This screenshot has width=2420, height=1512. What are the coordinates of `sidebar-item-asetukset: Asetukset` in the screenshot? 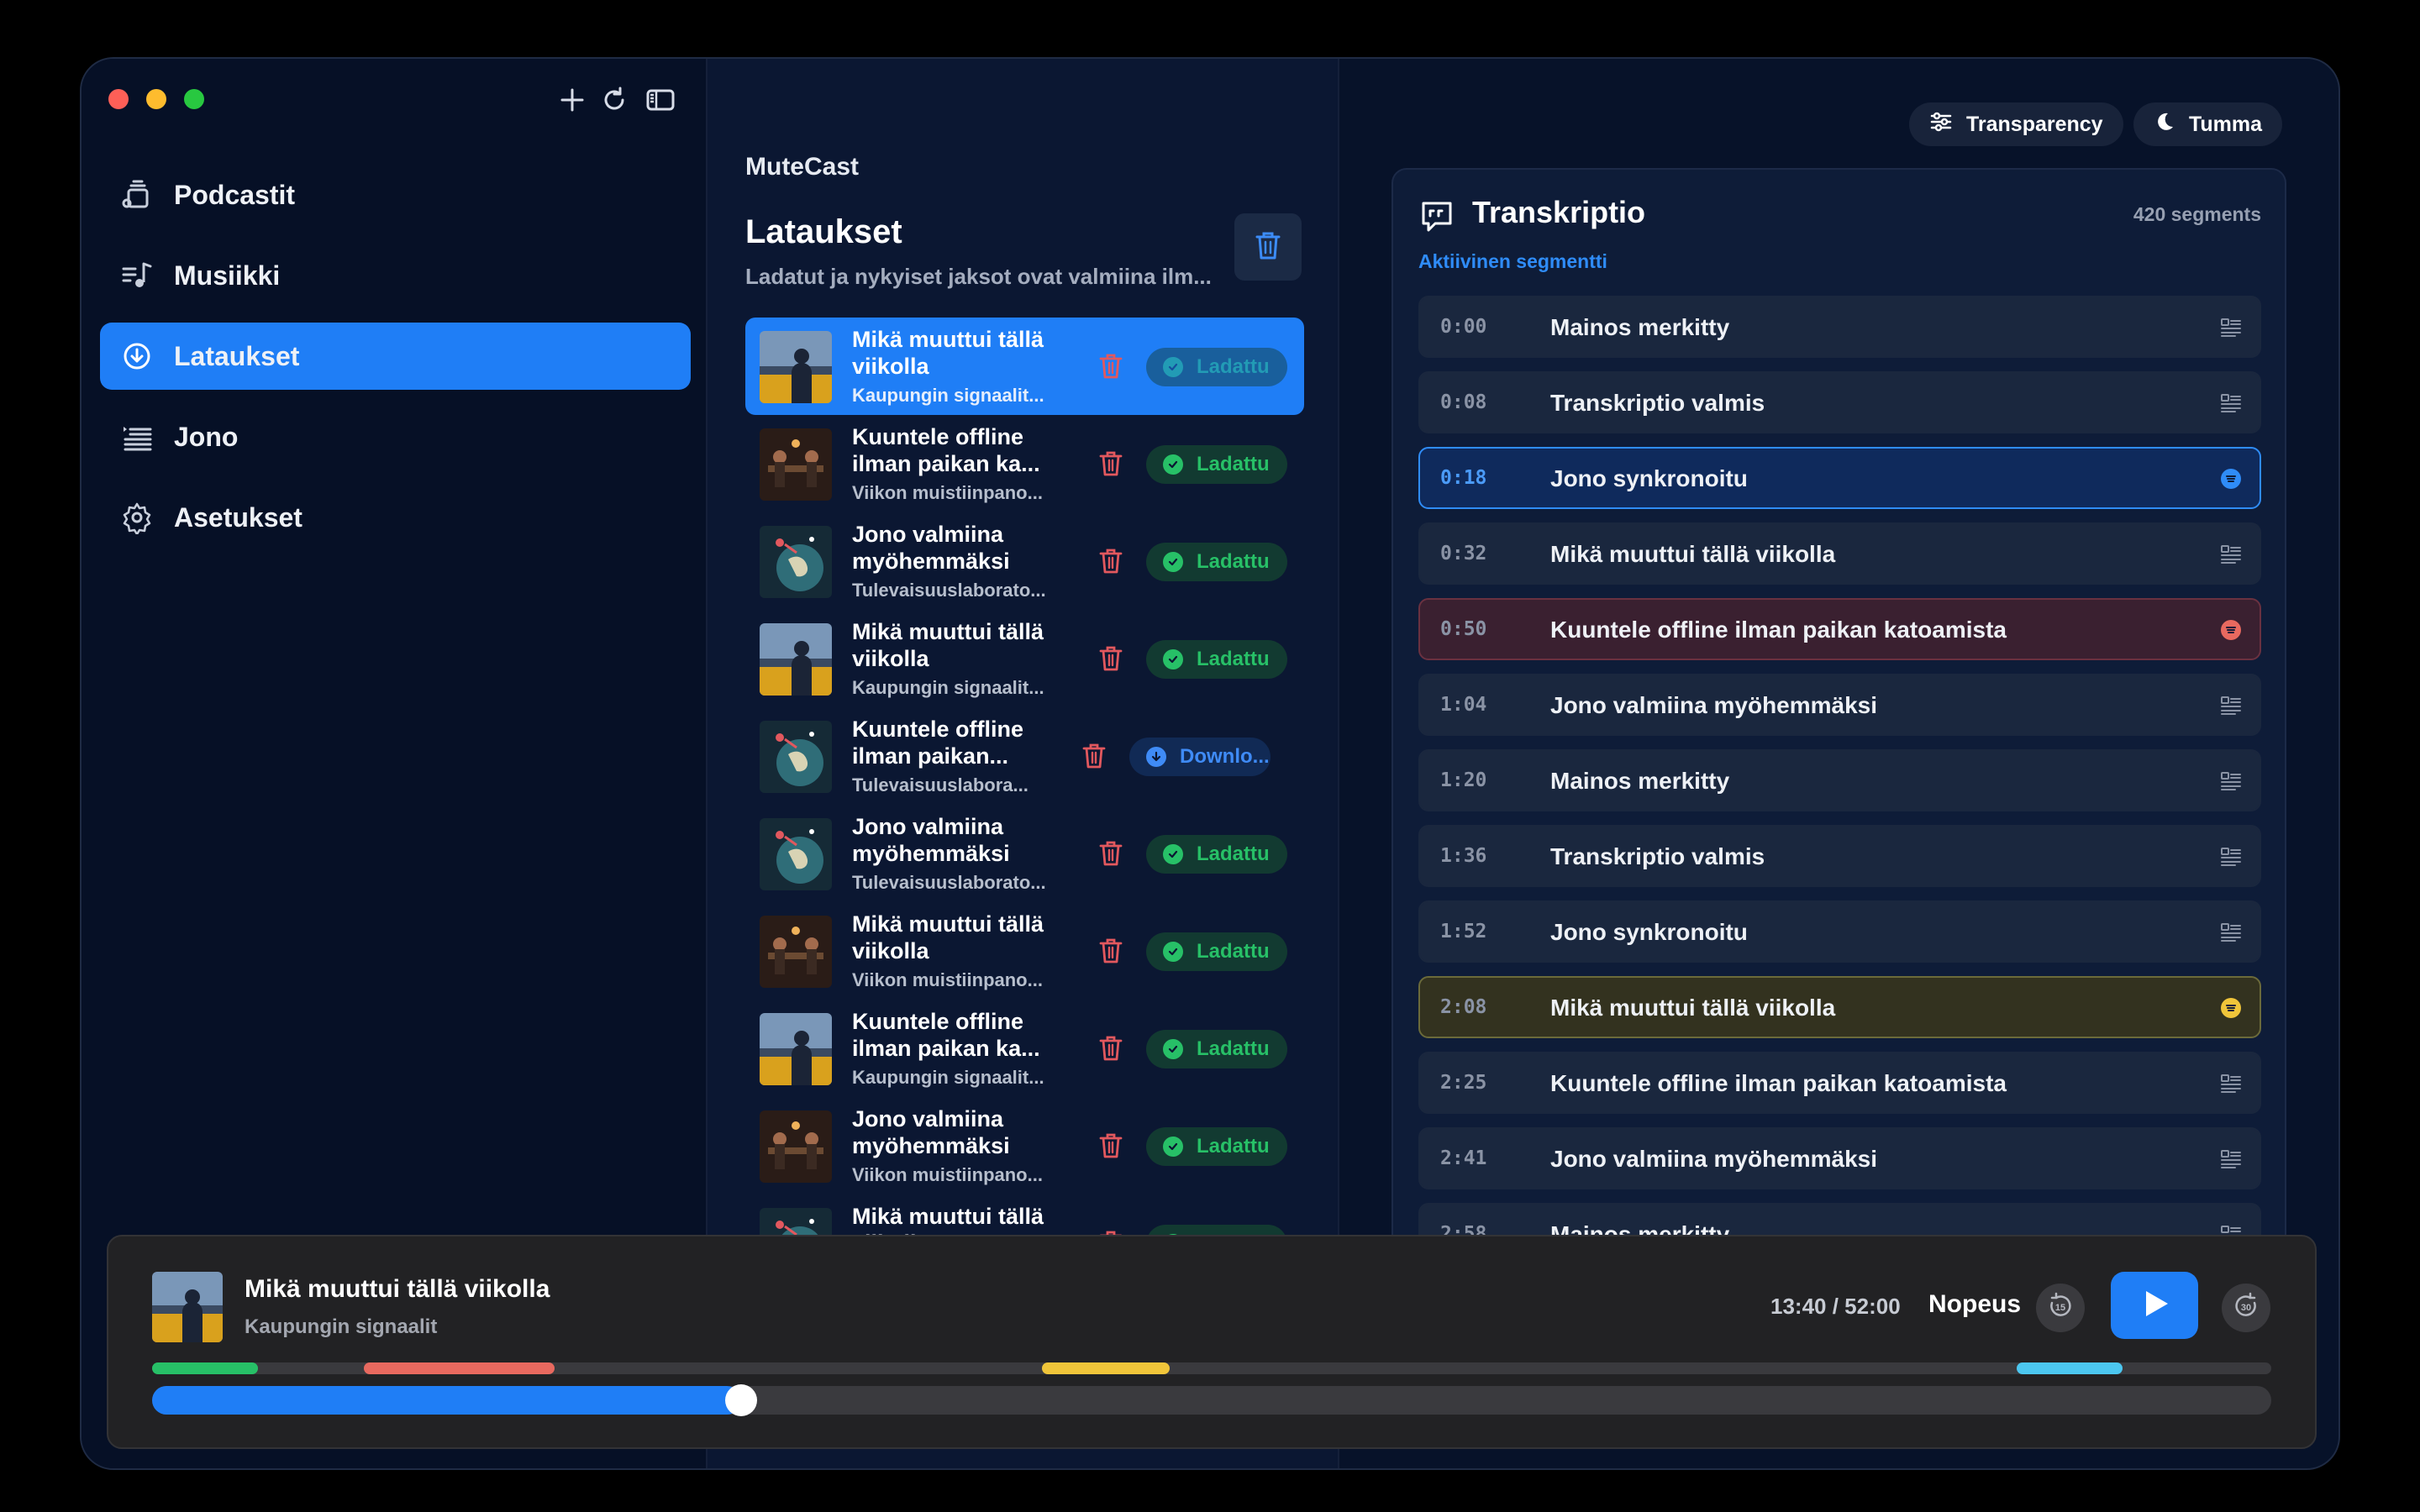 It's located at (396, 517).